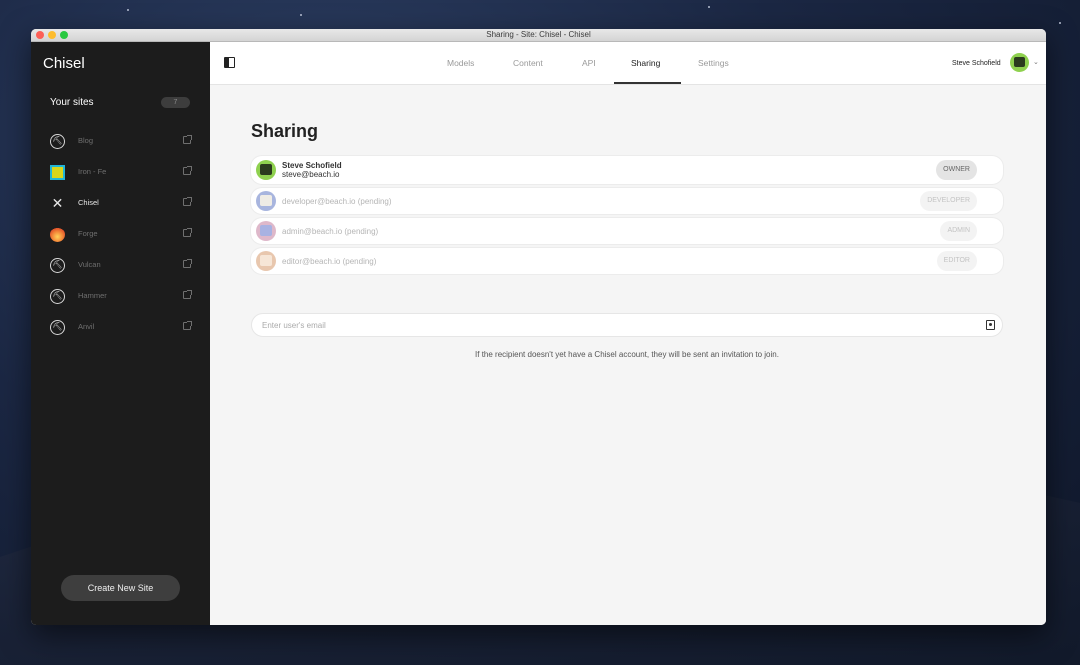 This screenshot has height=665, width=1080. What do you see at coordinates (57, 234) in the screenshot?
I see `forge-flame-icon` at bounding box center [57, 234].